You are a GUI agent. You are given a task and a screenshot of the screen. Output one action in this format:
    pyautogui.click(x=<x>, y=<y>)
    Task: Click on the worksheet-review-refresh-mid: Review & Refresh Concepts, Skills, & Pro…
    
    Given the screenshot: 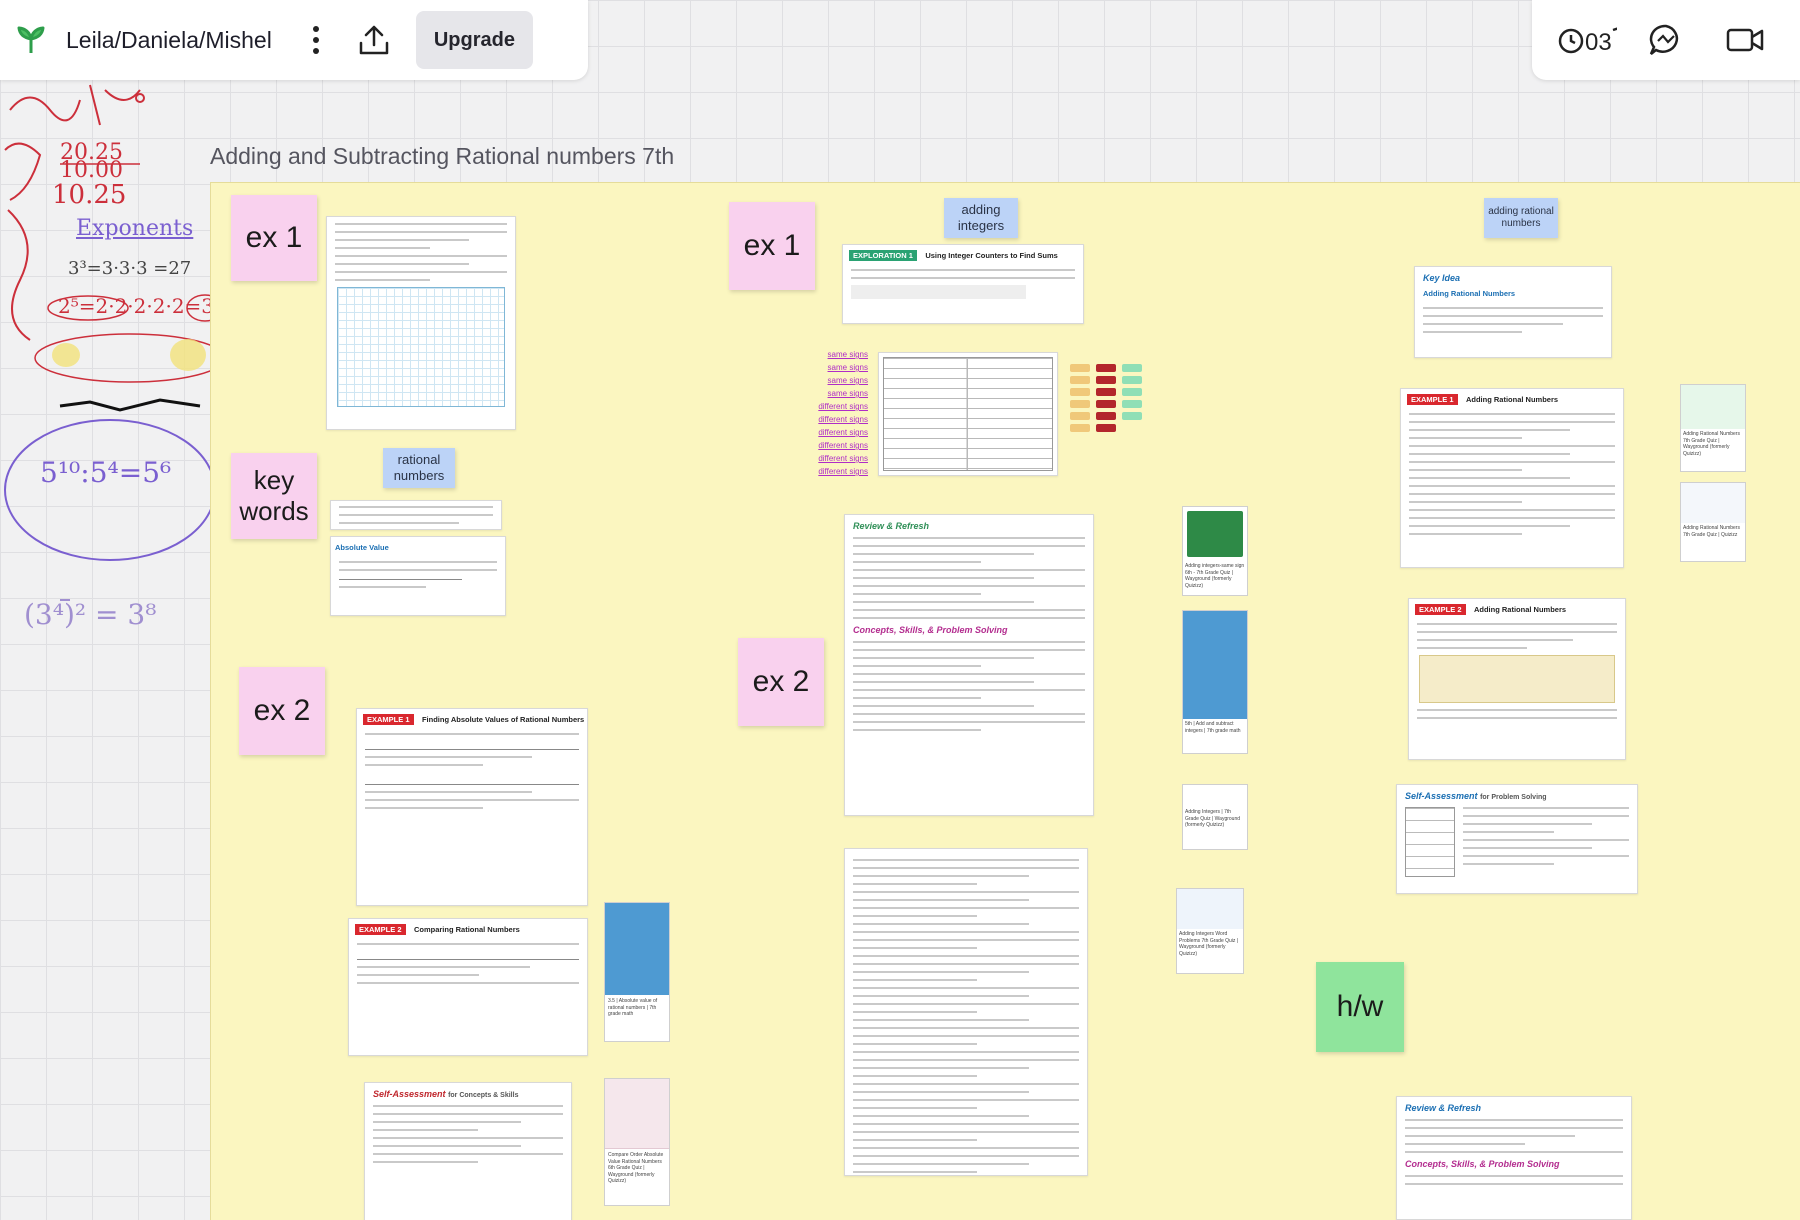 What is the action you would take?
    pyautogui.click(x=969, y=665)
    